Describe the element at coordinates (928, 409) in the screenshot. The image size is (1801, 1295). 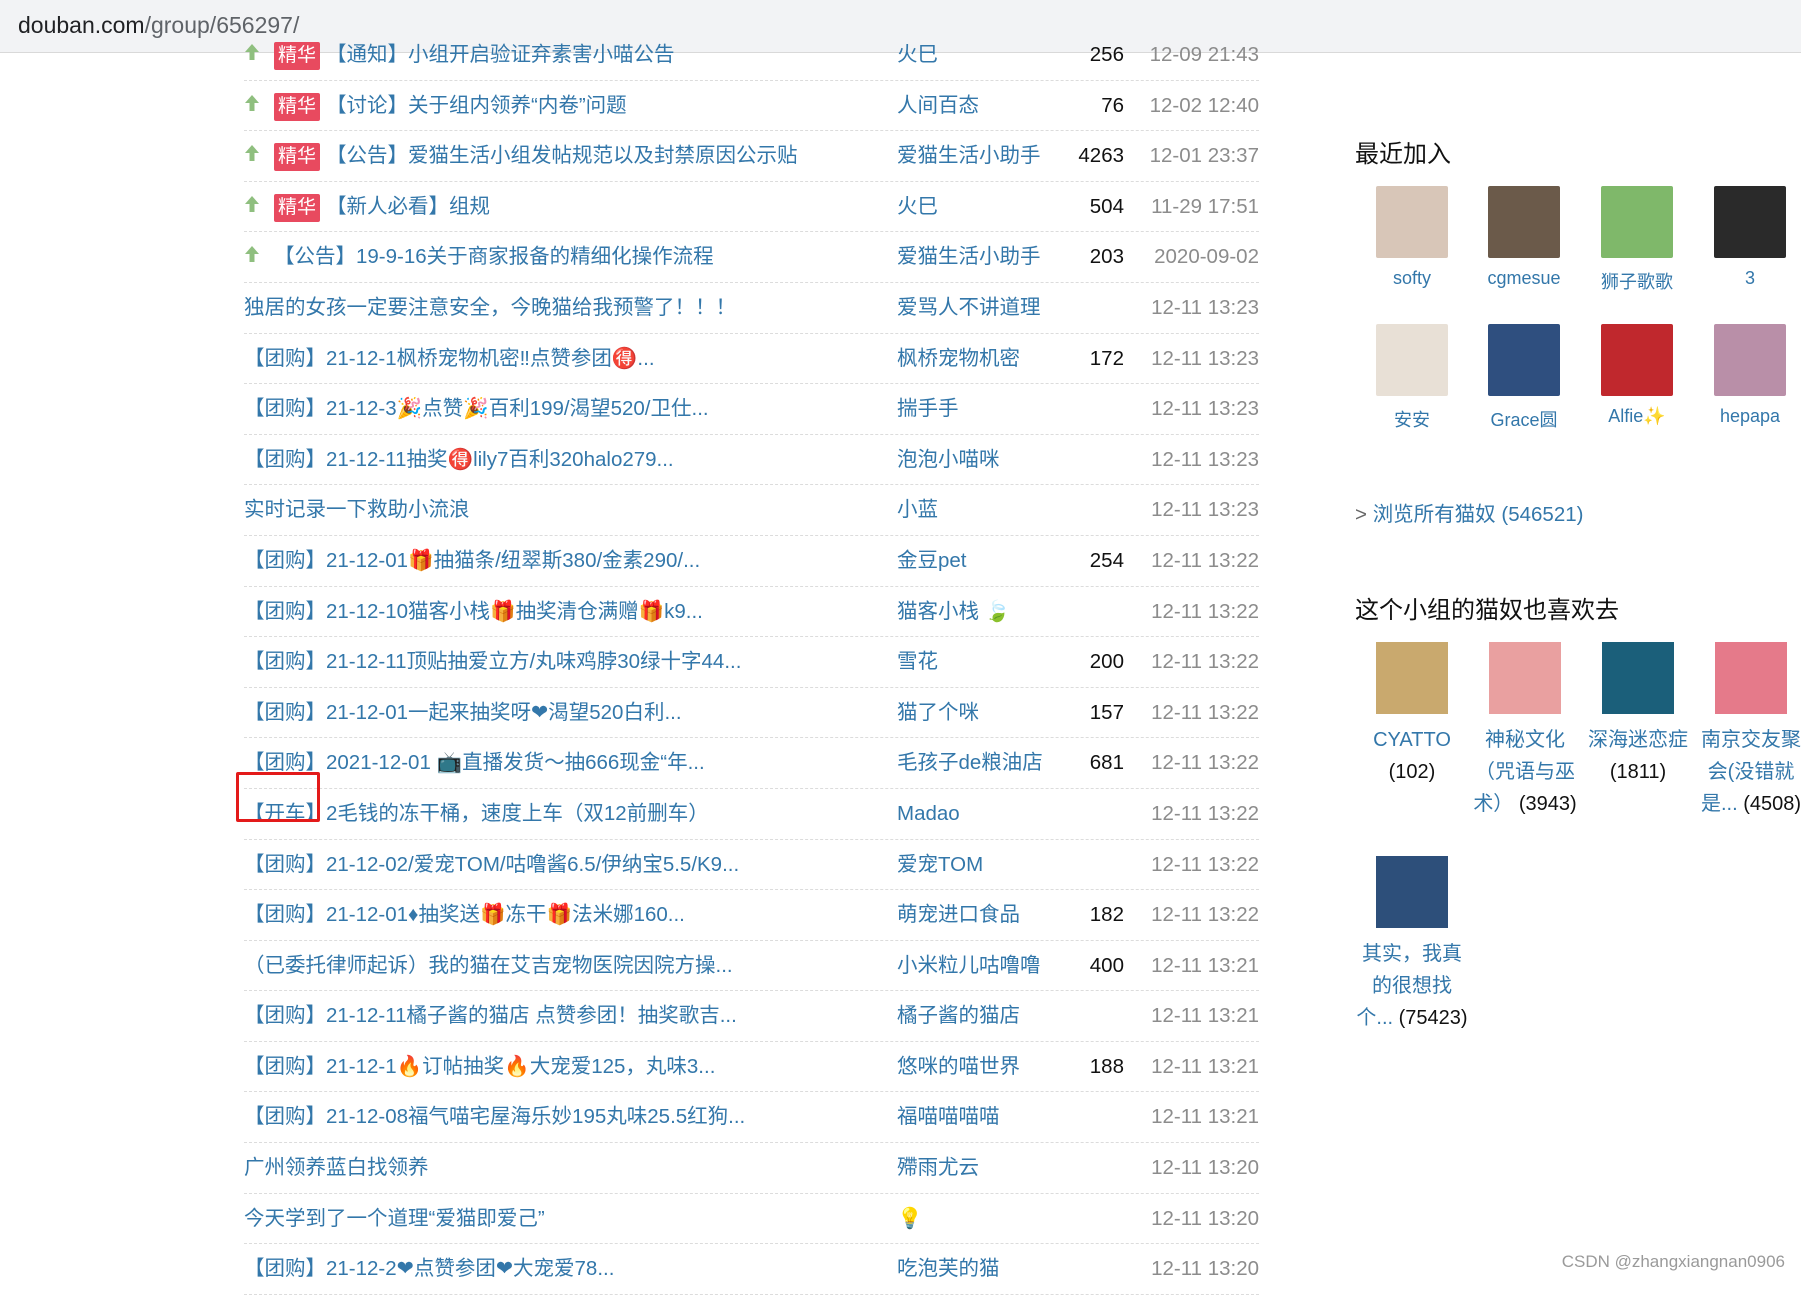
I see `topic-author-link: 揣手手` at that location.